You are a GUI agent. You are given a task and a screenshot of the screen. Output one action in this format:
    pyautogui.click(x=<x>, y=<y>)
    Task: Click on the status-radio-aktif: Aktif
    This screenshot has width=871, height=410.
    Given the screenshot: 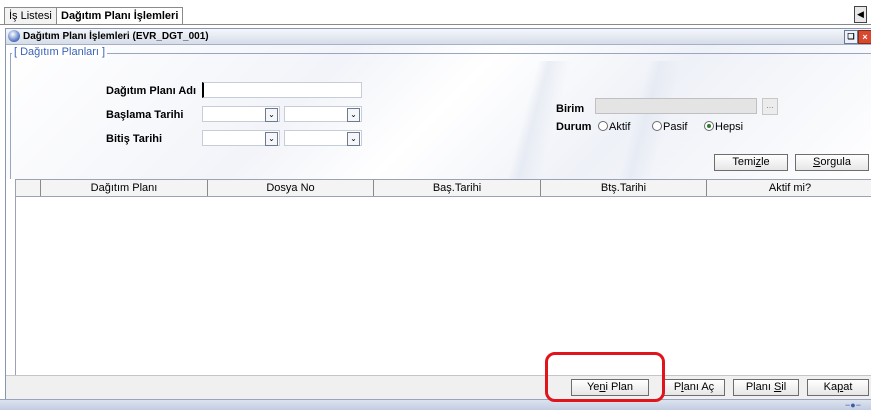 What is the action you would take?
    pyautogui.click(x=614, y=127)
    